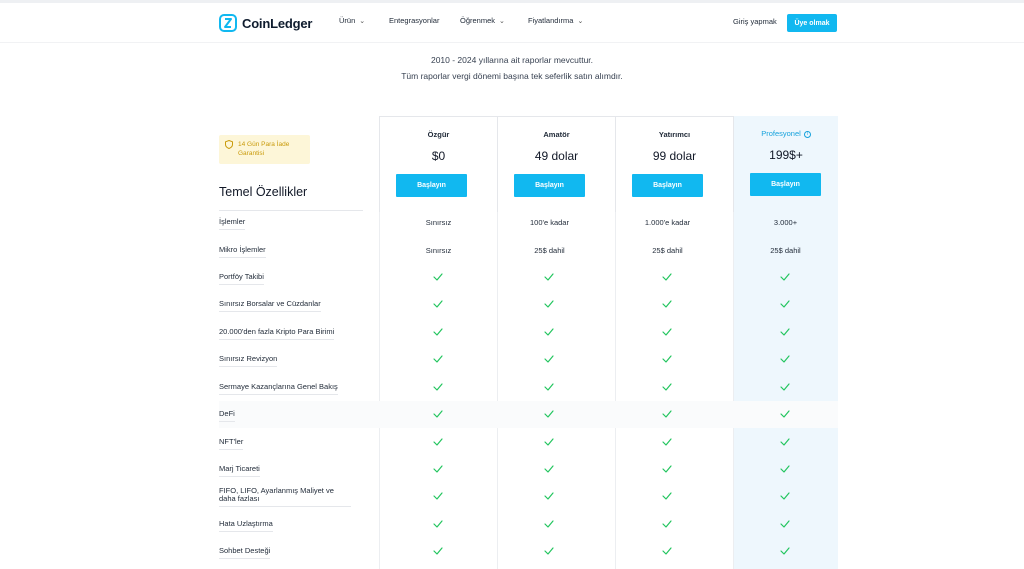  I want to click on nav-product: Ürün ⌄, so click(352, 20).